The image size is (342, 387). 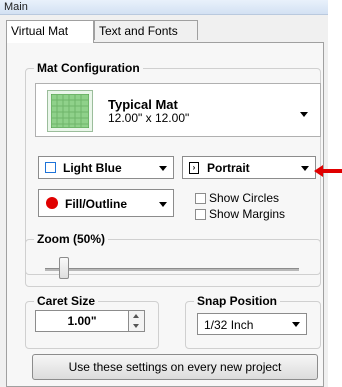 I want to click on green-grid-mat-icon, so click(x=70, y=111).